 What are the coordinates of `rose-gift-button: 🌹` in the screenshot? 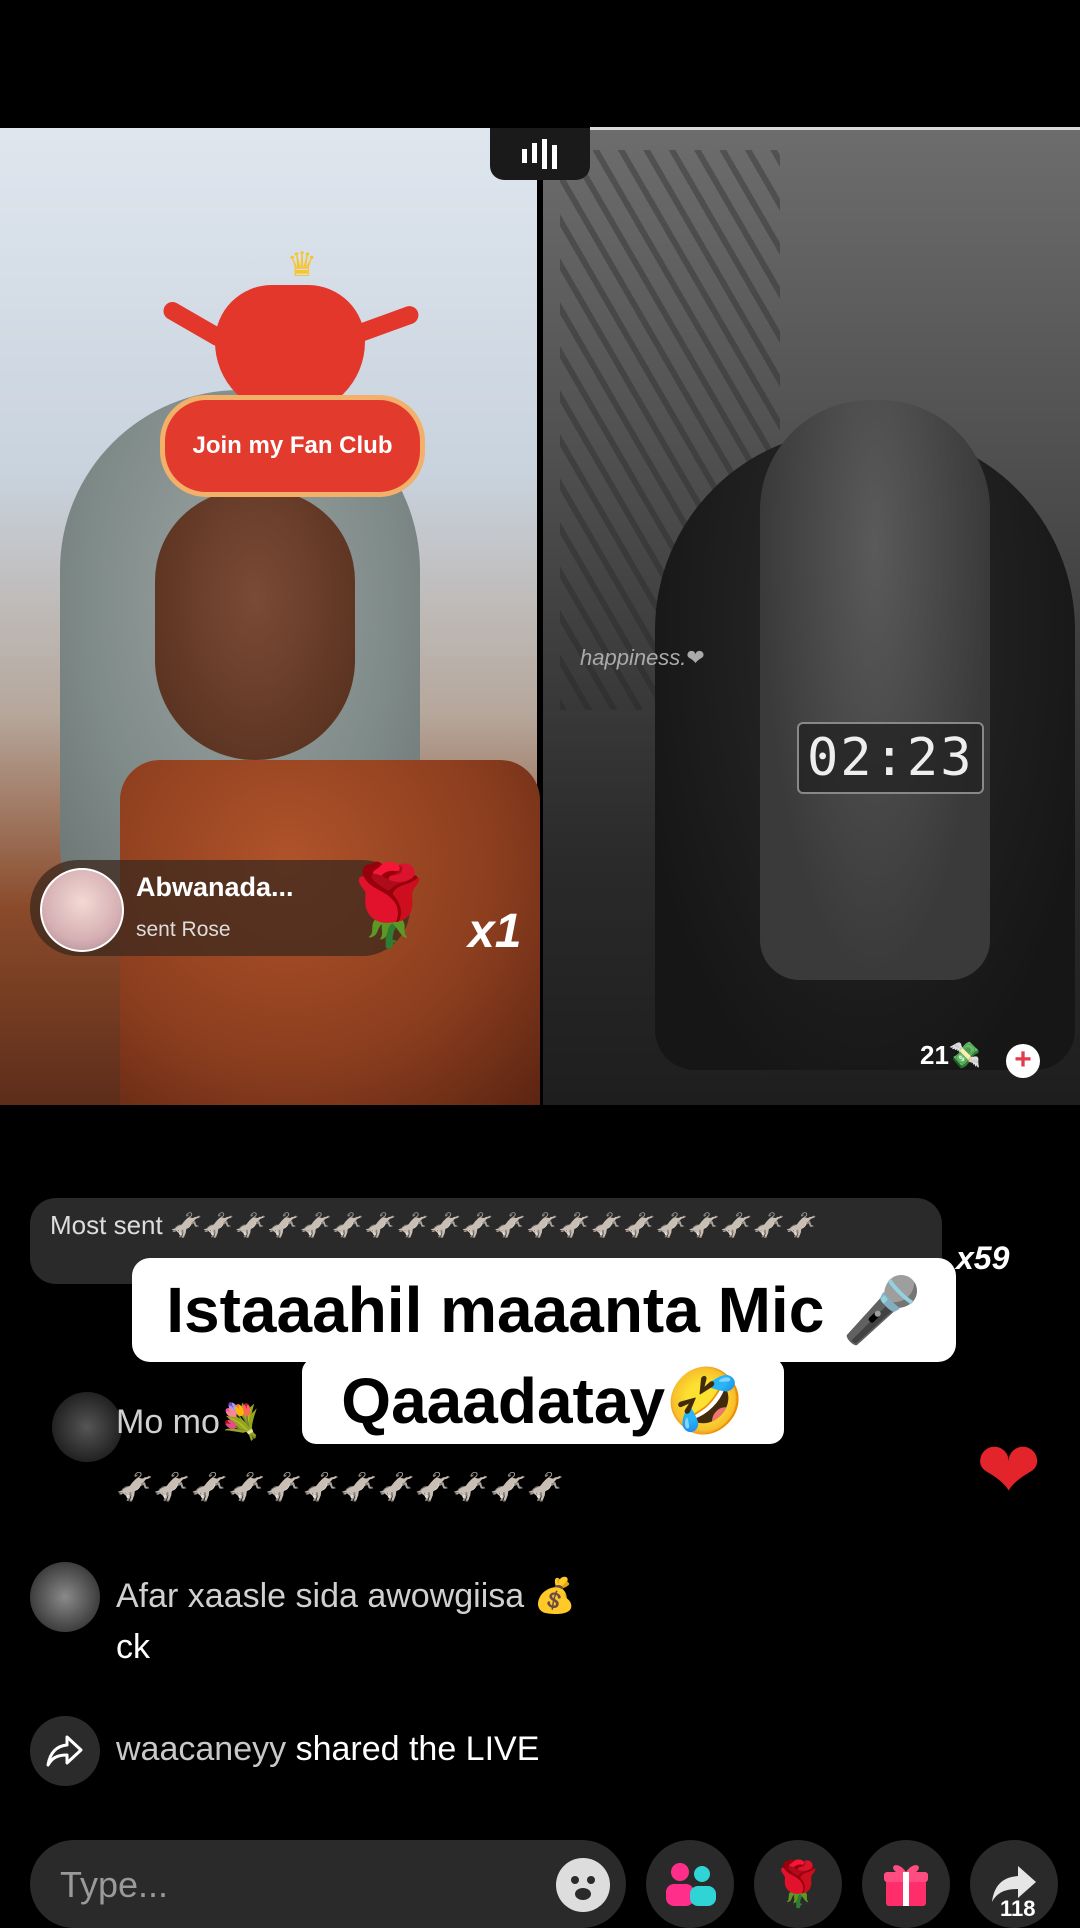 It's located at (798, 1884).